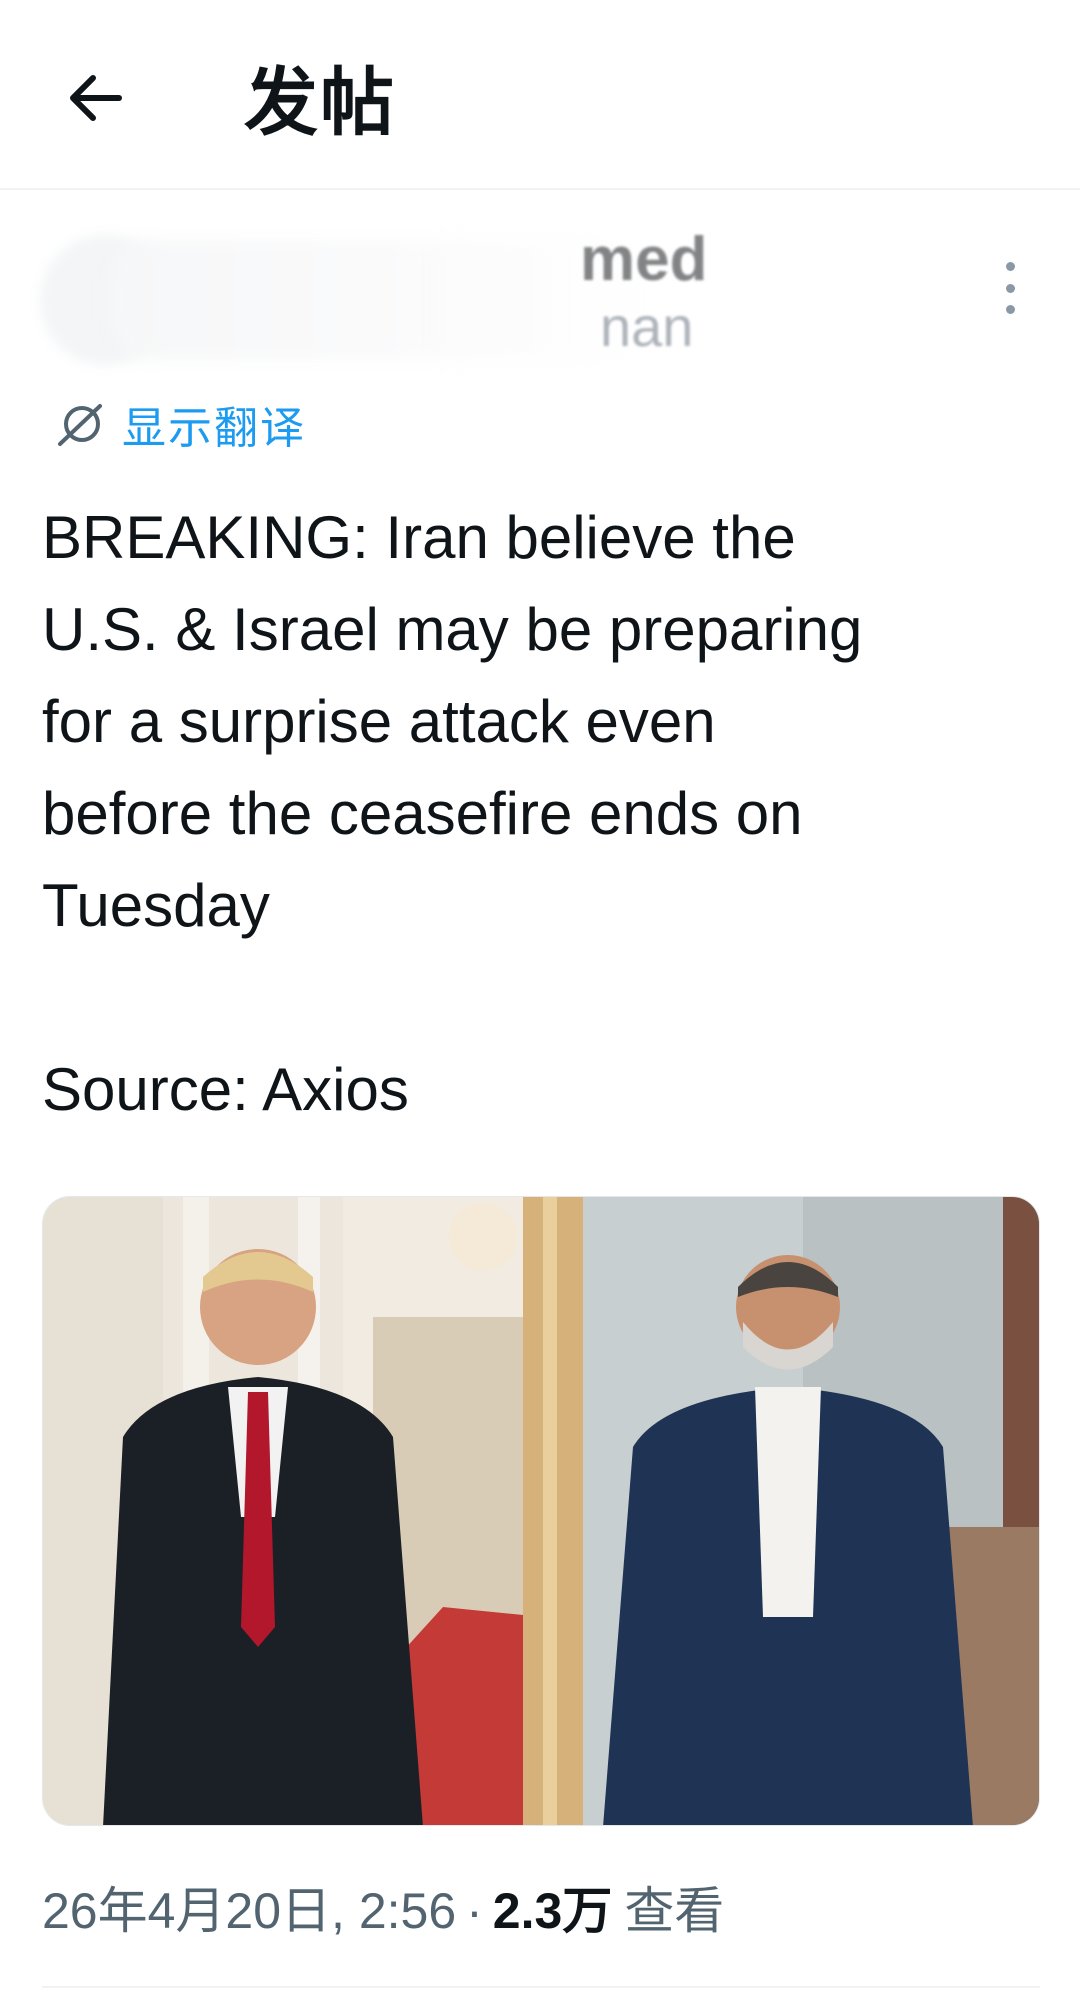 The width and height of the screenshot is (1080, 1999). Describe the element at coordinates (80, 425) in the screenshot. I see `globe-slash-icon` at that location.